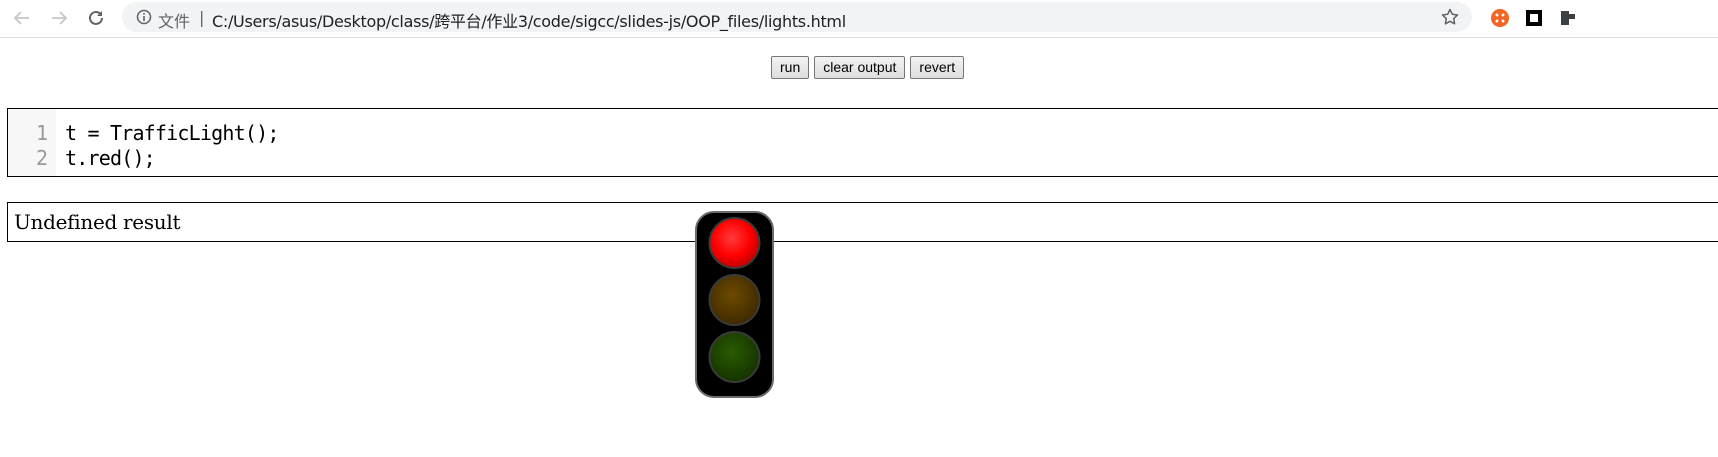 This screenshot has height=457, width=1718. What do you see at coordinates (790, 67) in the screenshot?
I see `run-button: run` at bounding box center [790, 67].